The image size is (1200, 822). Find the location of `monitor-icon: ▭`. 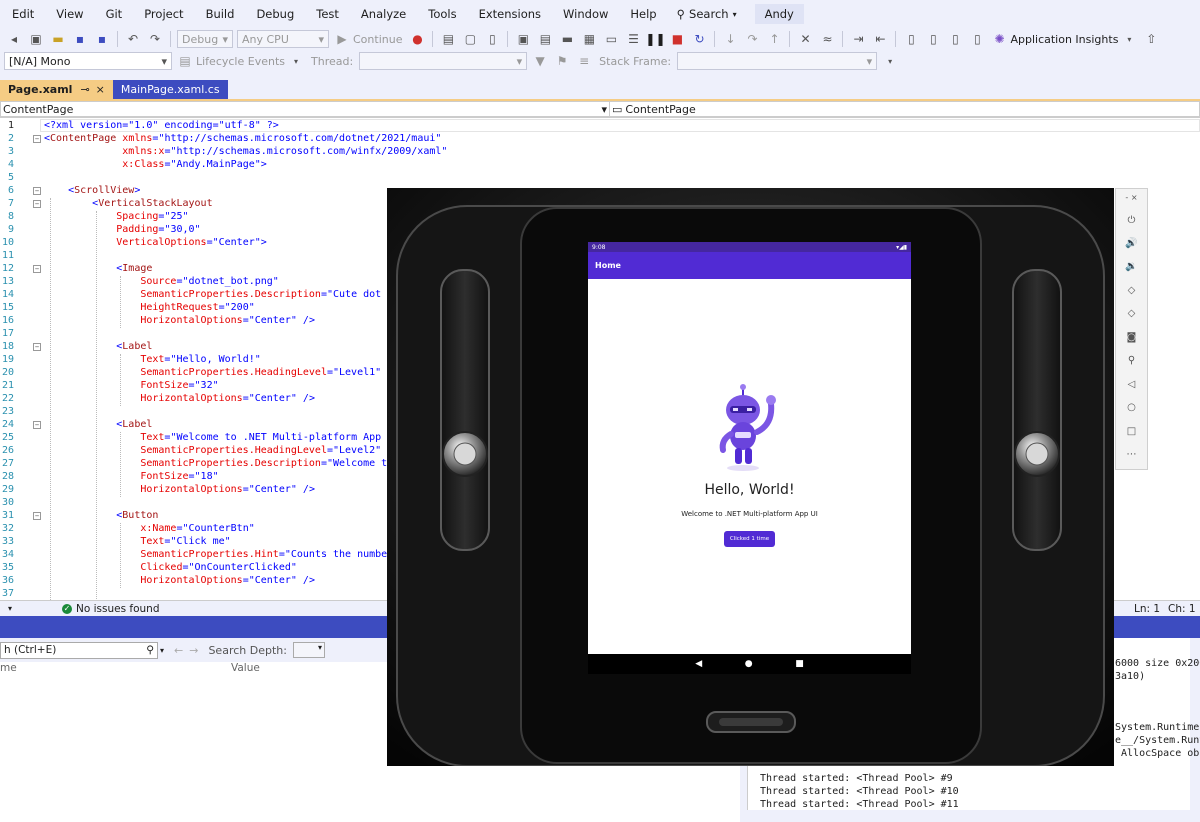

monitor-icon: ▭ is located at coordinates (611, 39).